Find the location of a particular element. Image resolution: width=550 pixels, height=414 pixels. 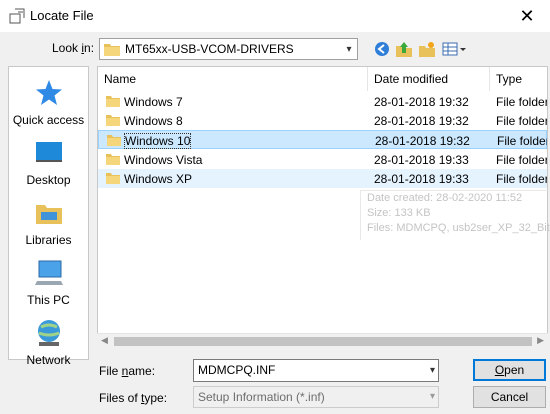

view-menu-icon is located at coordinates (454, 49).